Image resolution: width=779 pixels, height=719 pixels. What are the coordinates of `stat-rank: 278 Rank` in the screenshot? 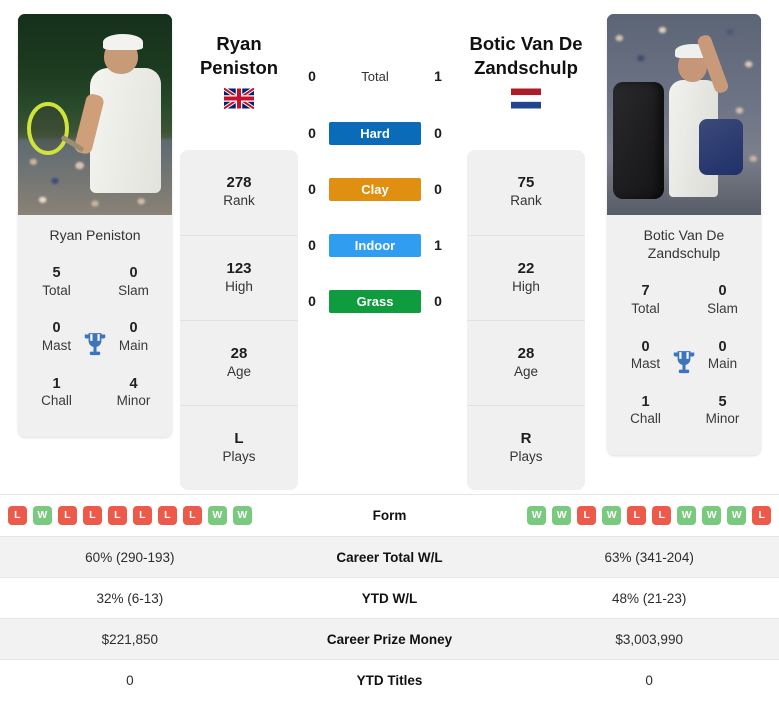 It's located at (239, 192).